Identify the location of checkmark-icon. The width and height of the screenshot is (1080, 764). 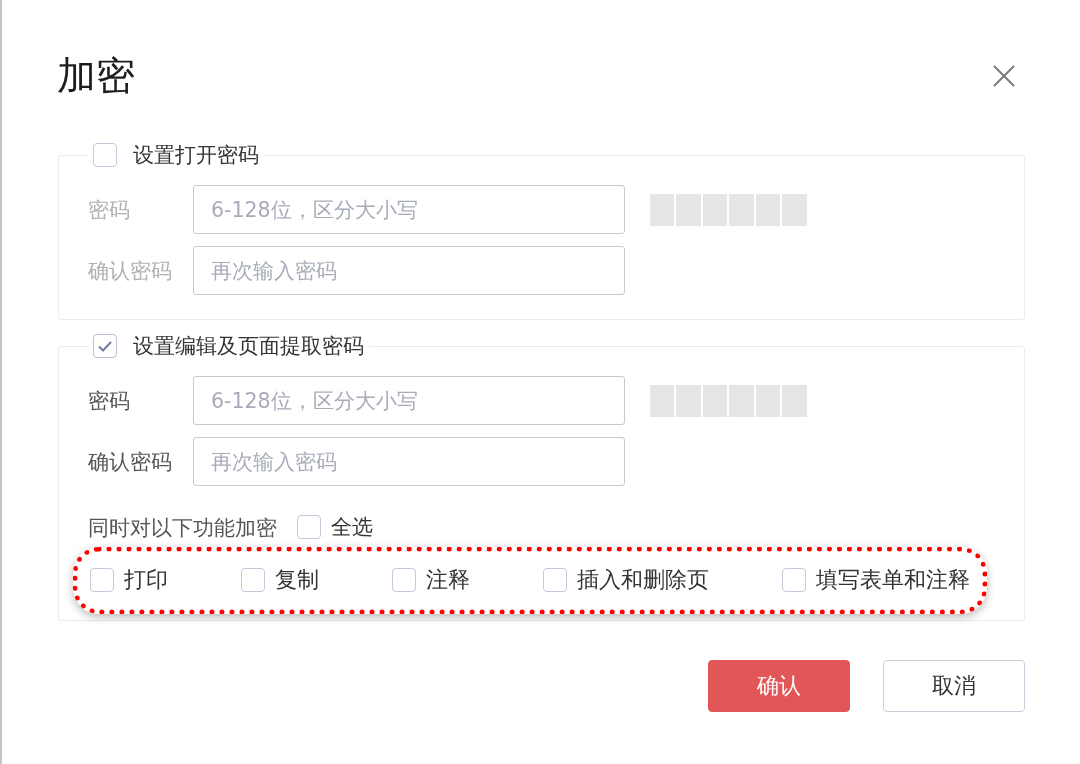
(105, 346).